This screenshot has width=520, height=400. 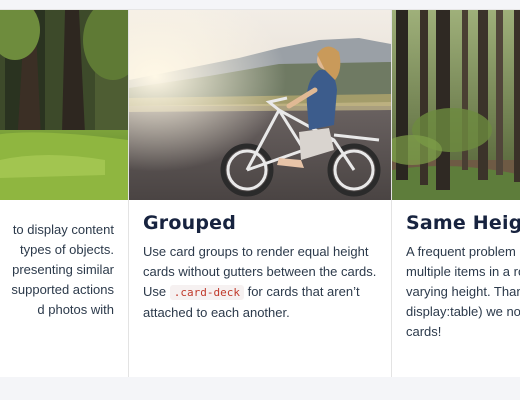 What do you see at coordinates (75, 309) in the screenshot?
I see `text-line: d photos with` at bounding box center [75, 309].